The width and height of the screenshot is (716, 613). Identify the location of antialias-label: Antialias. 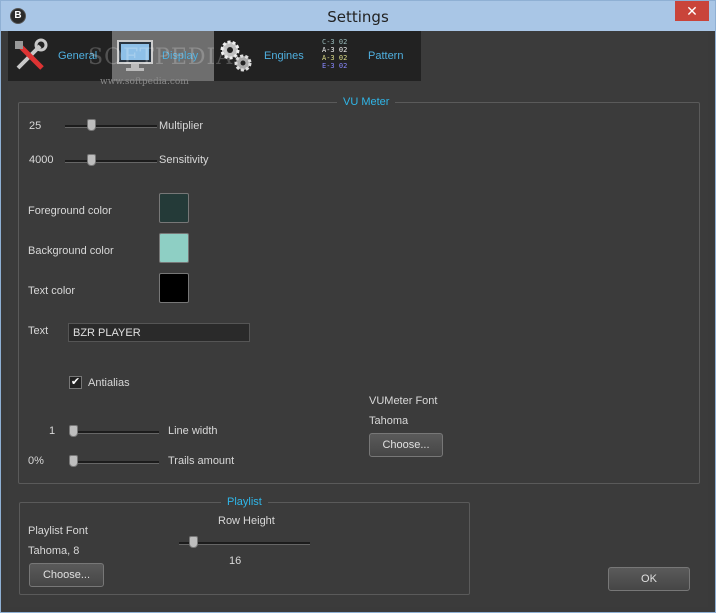
(109, 383).